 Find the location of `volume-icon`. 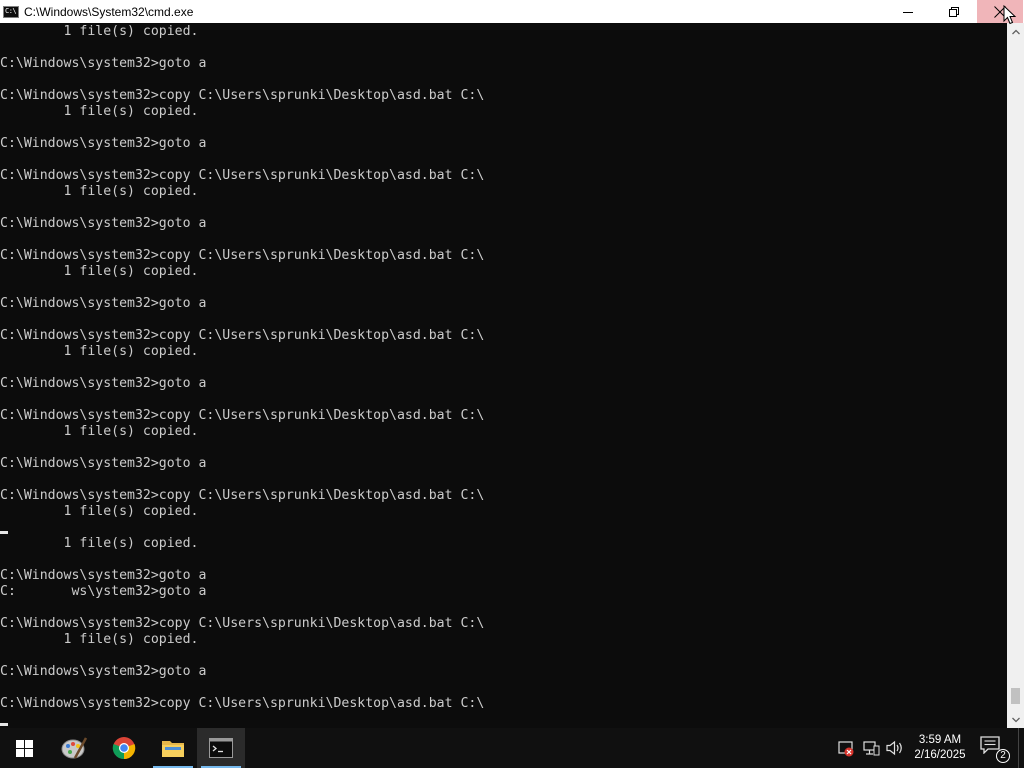

volume-icon is located at coordinates (895, 748).